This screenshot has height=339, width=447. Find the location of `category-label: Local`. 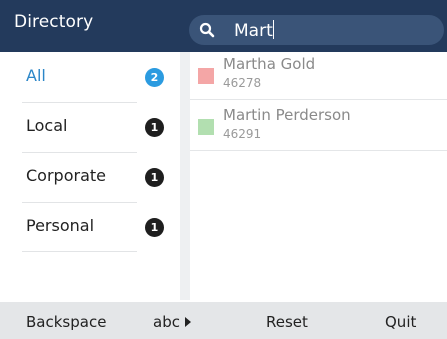

category-label: Local is located at coordinates (47, 125).